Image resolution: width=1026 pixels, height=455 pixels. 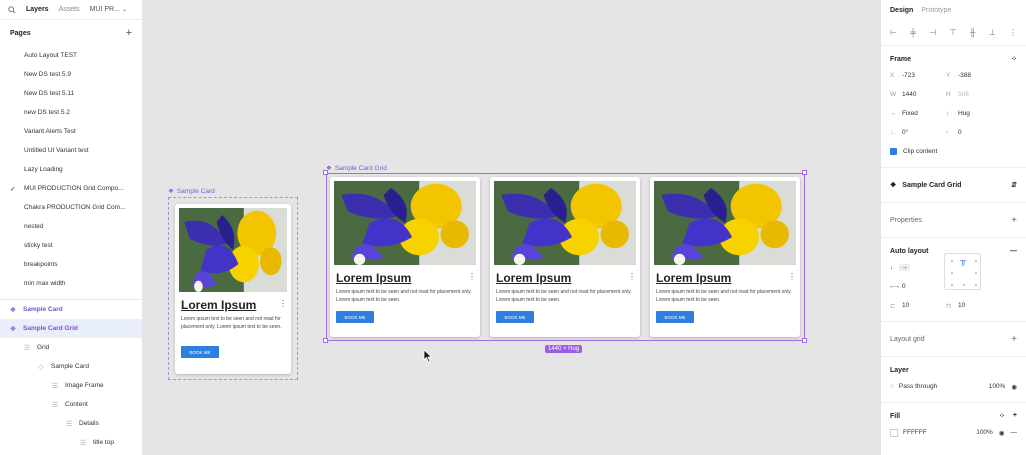 I want to click on resize-handle-tl, so click(x=325, y=172).